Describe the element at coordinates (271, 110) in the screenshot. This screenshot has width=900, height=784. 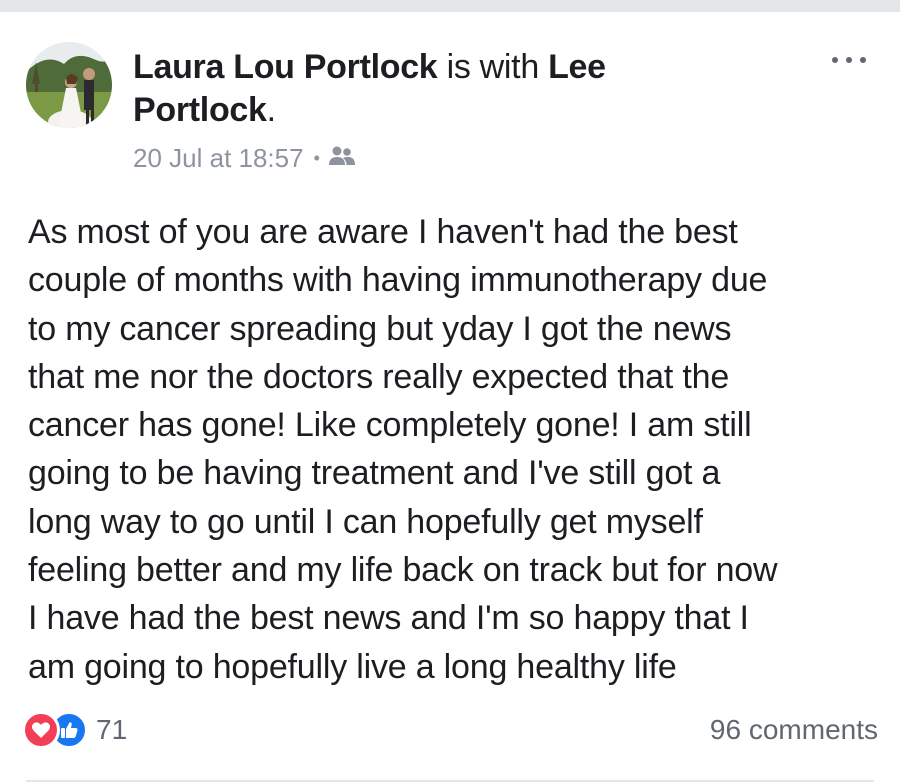
I see `header-period: .` at that location.